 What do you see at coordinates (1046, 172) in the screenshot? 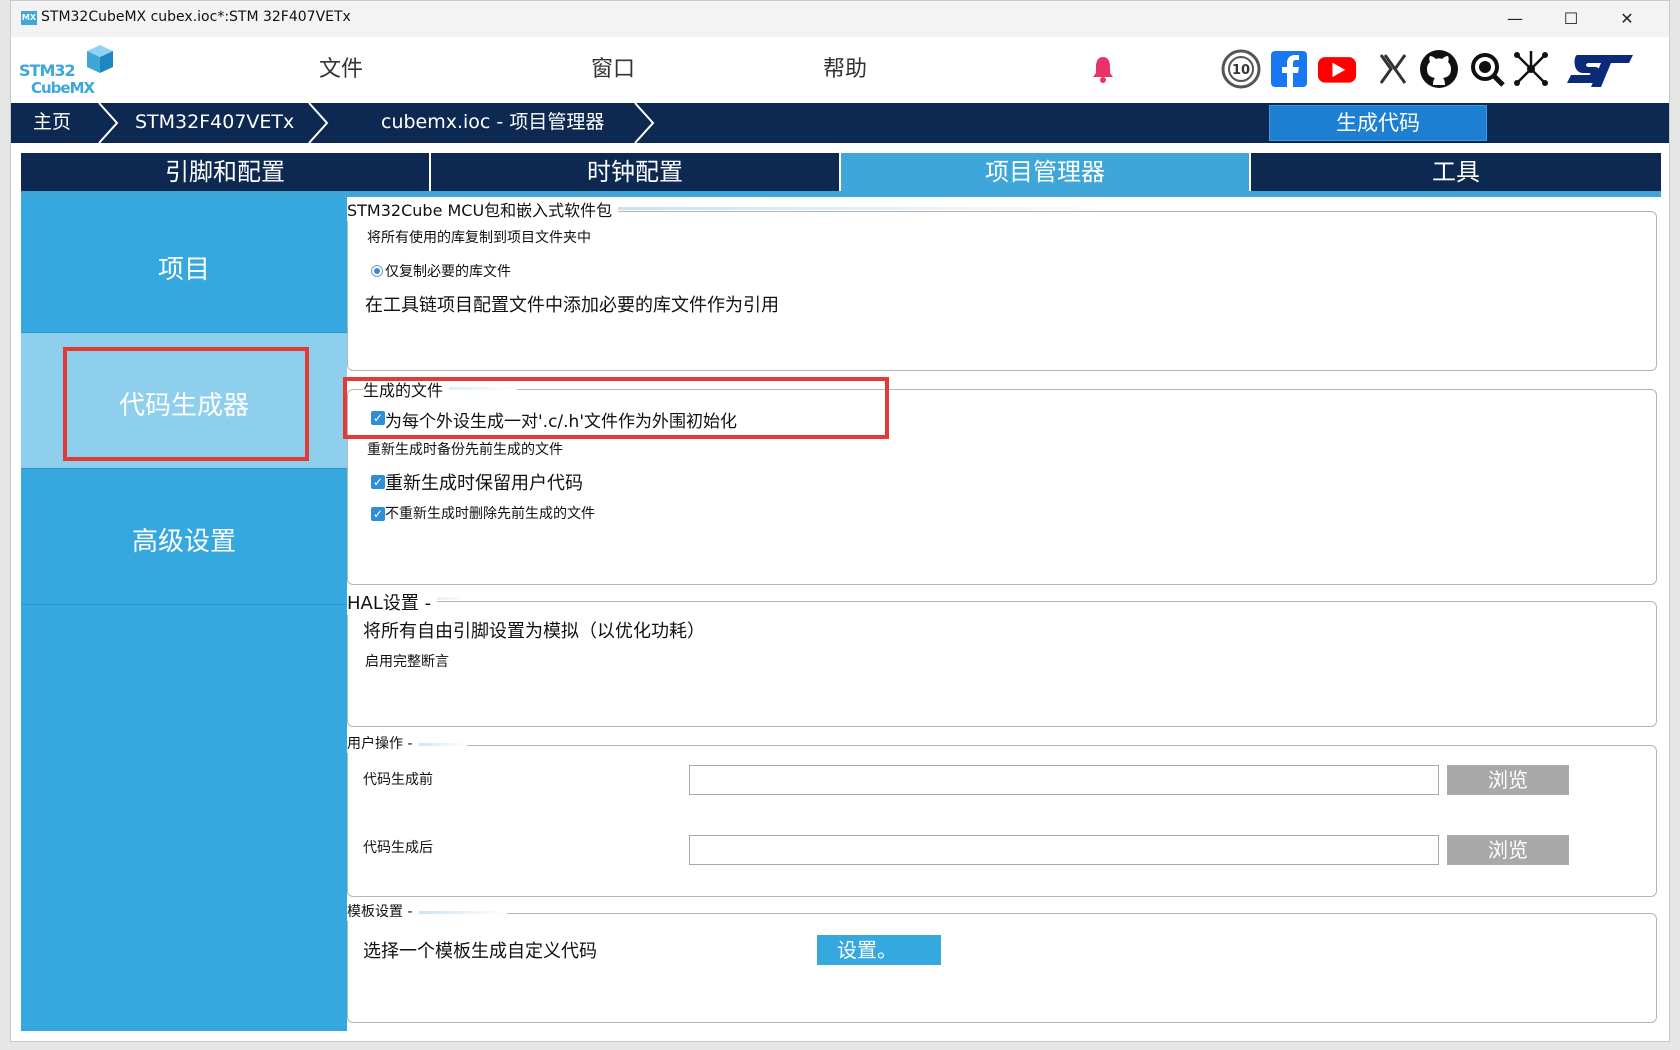
I see `tab-project-manager: 项目管理器` at bounding box center [1046, 172].